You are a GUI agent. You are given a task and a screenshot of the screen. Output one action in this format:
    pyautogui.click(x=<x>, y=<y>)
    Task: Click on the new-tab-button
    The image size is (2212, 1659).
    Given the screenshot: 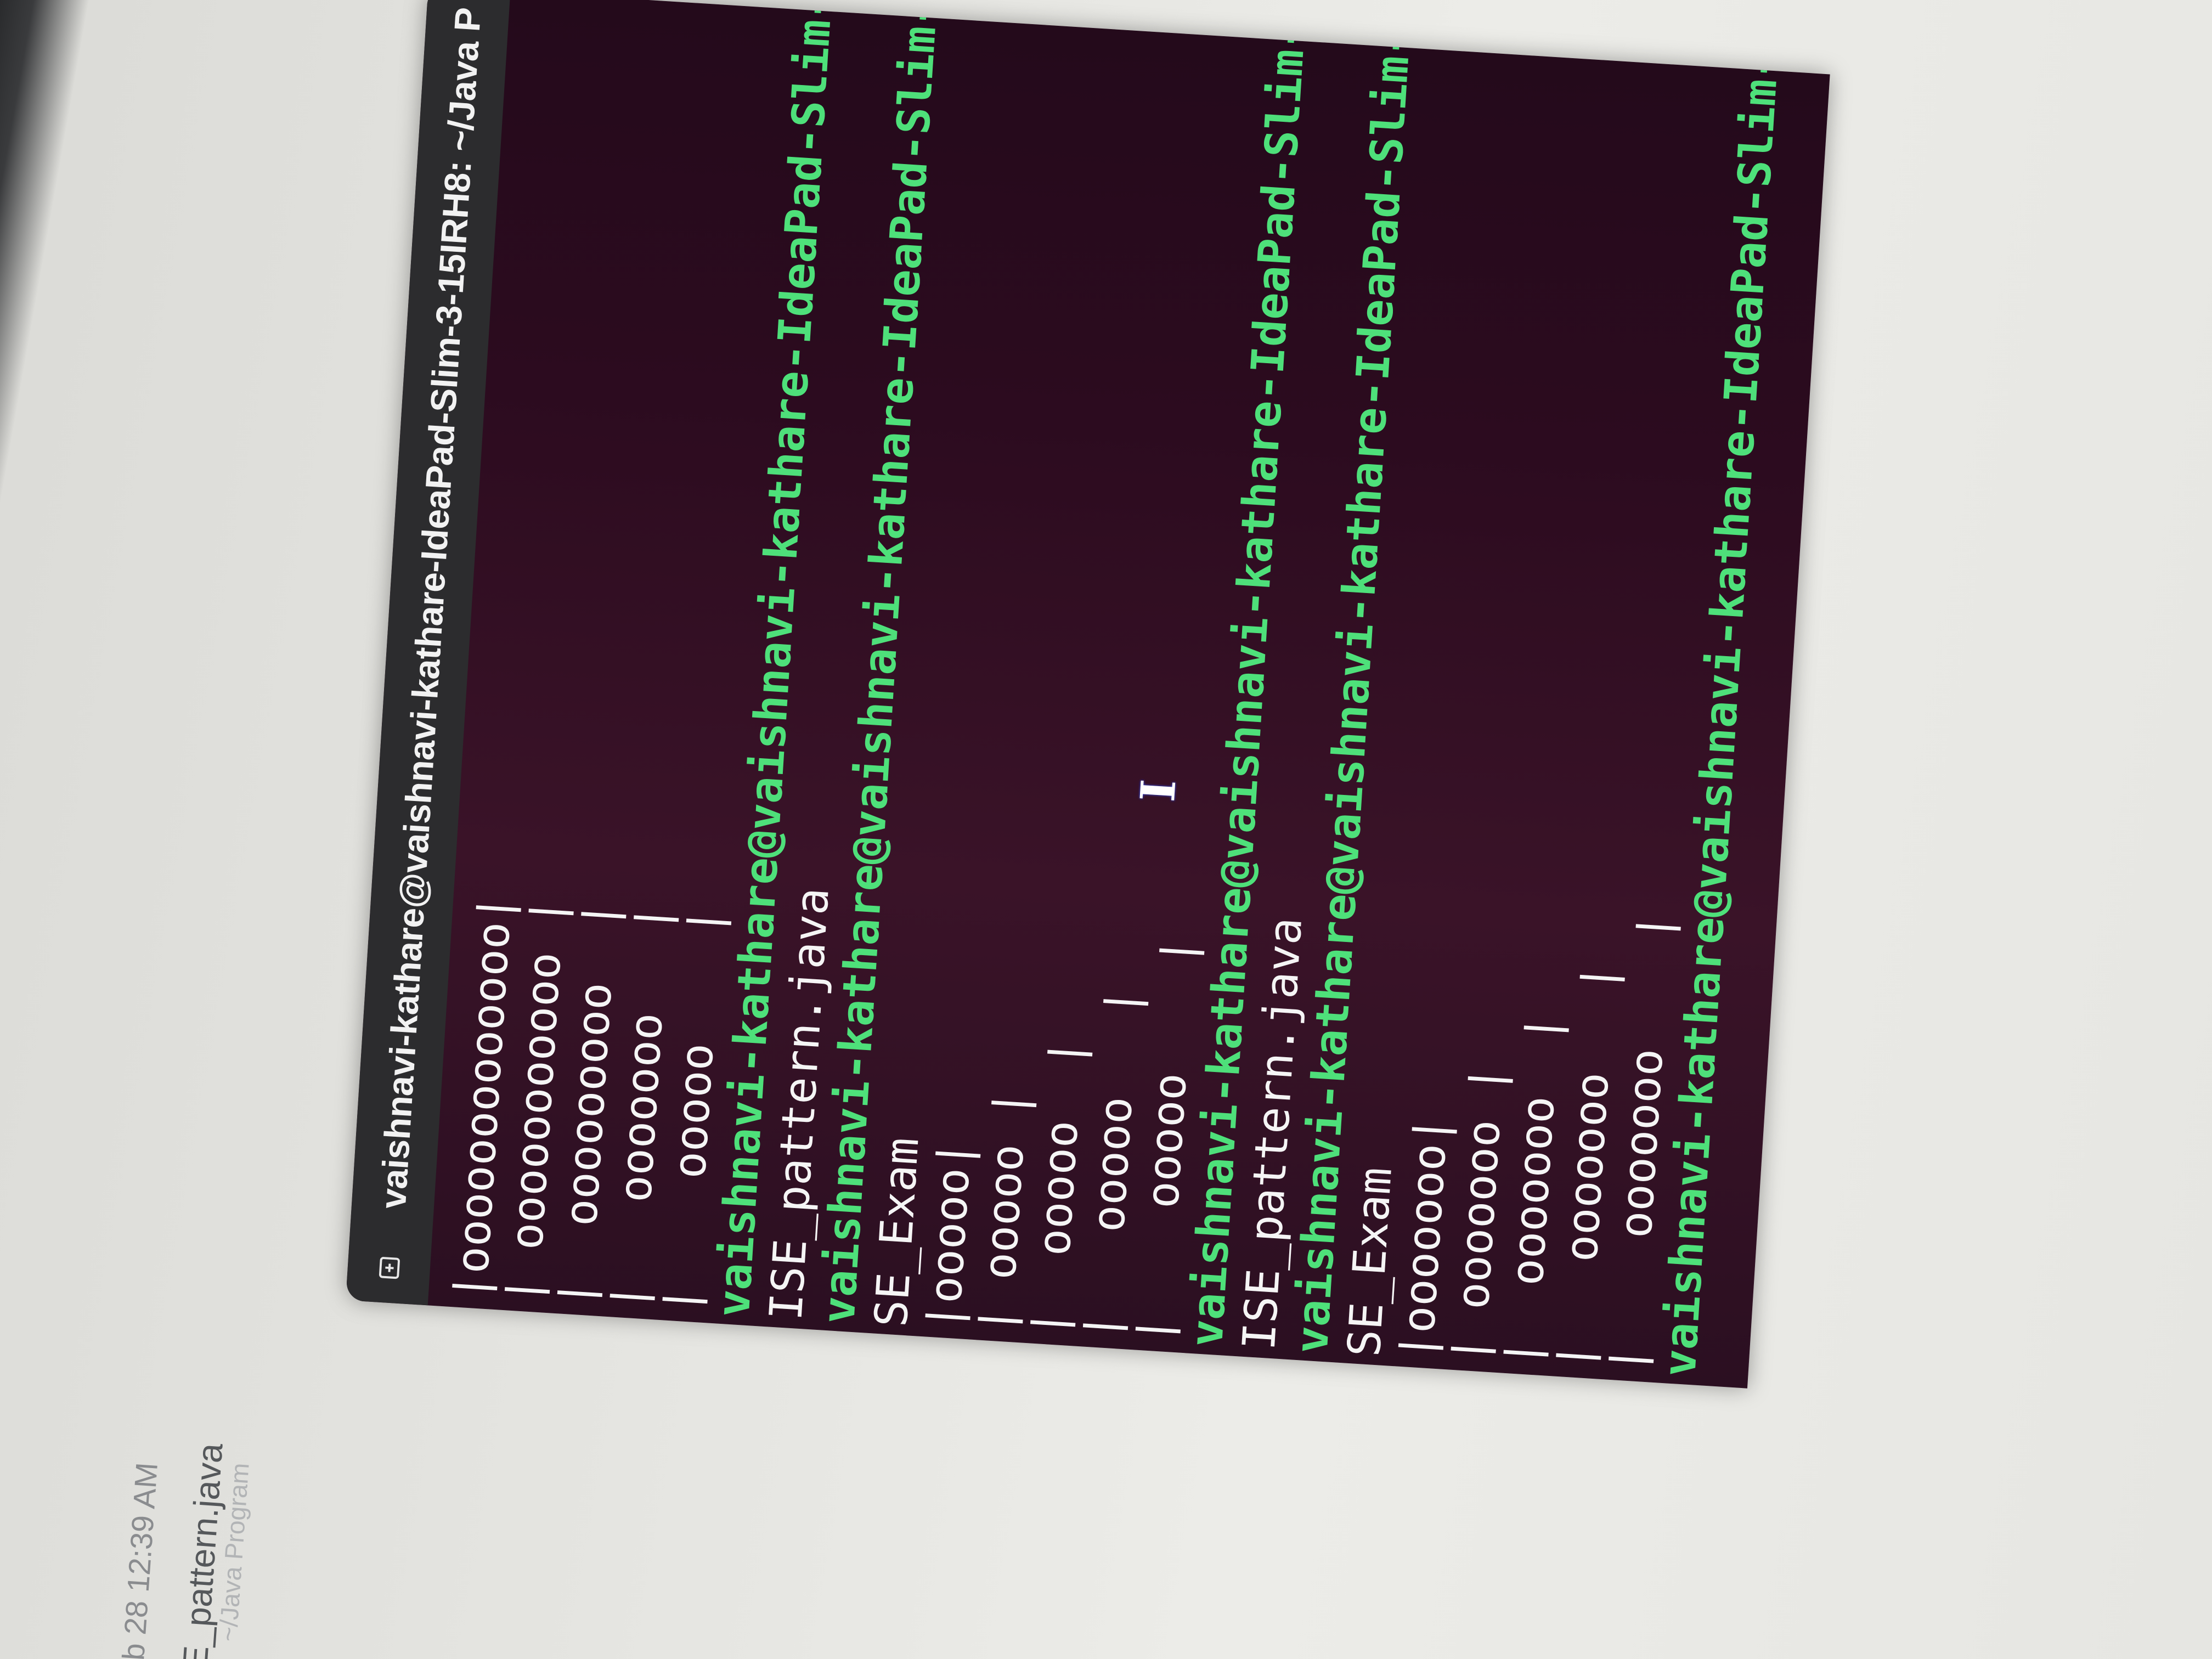 What is the action you would take?
    pyautogui.click(x=389, y=1266)
    